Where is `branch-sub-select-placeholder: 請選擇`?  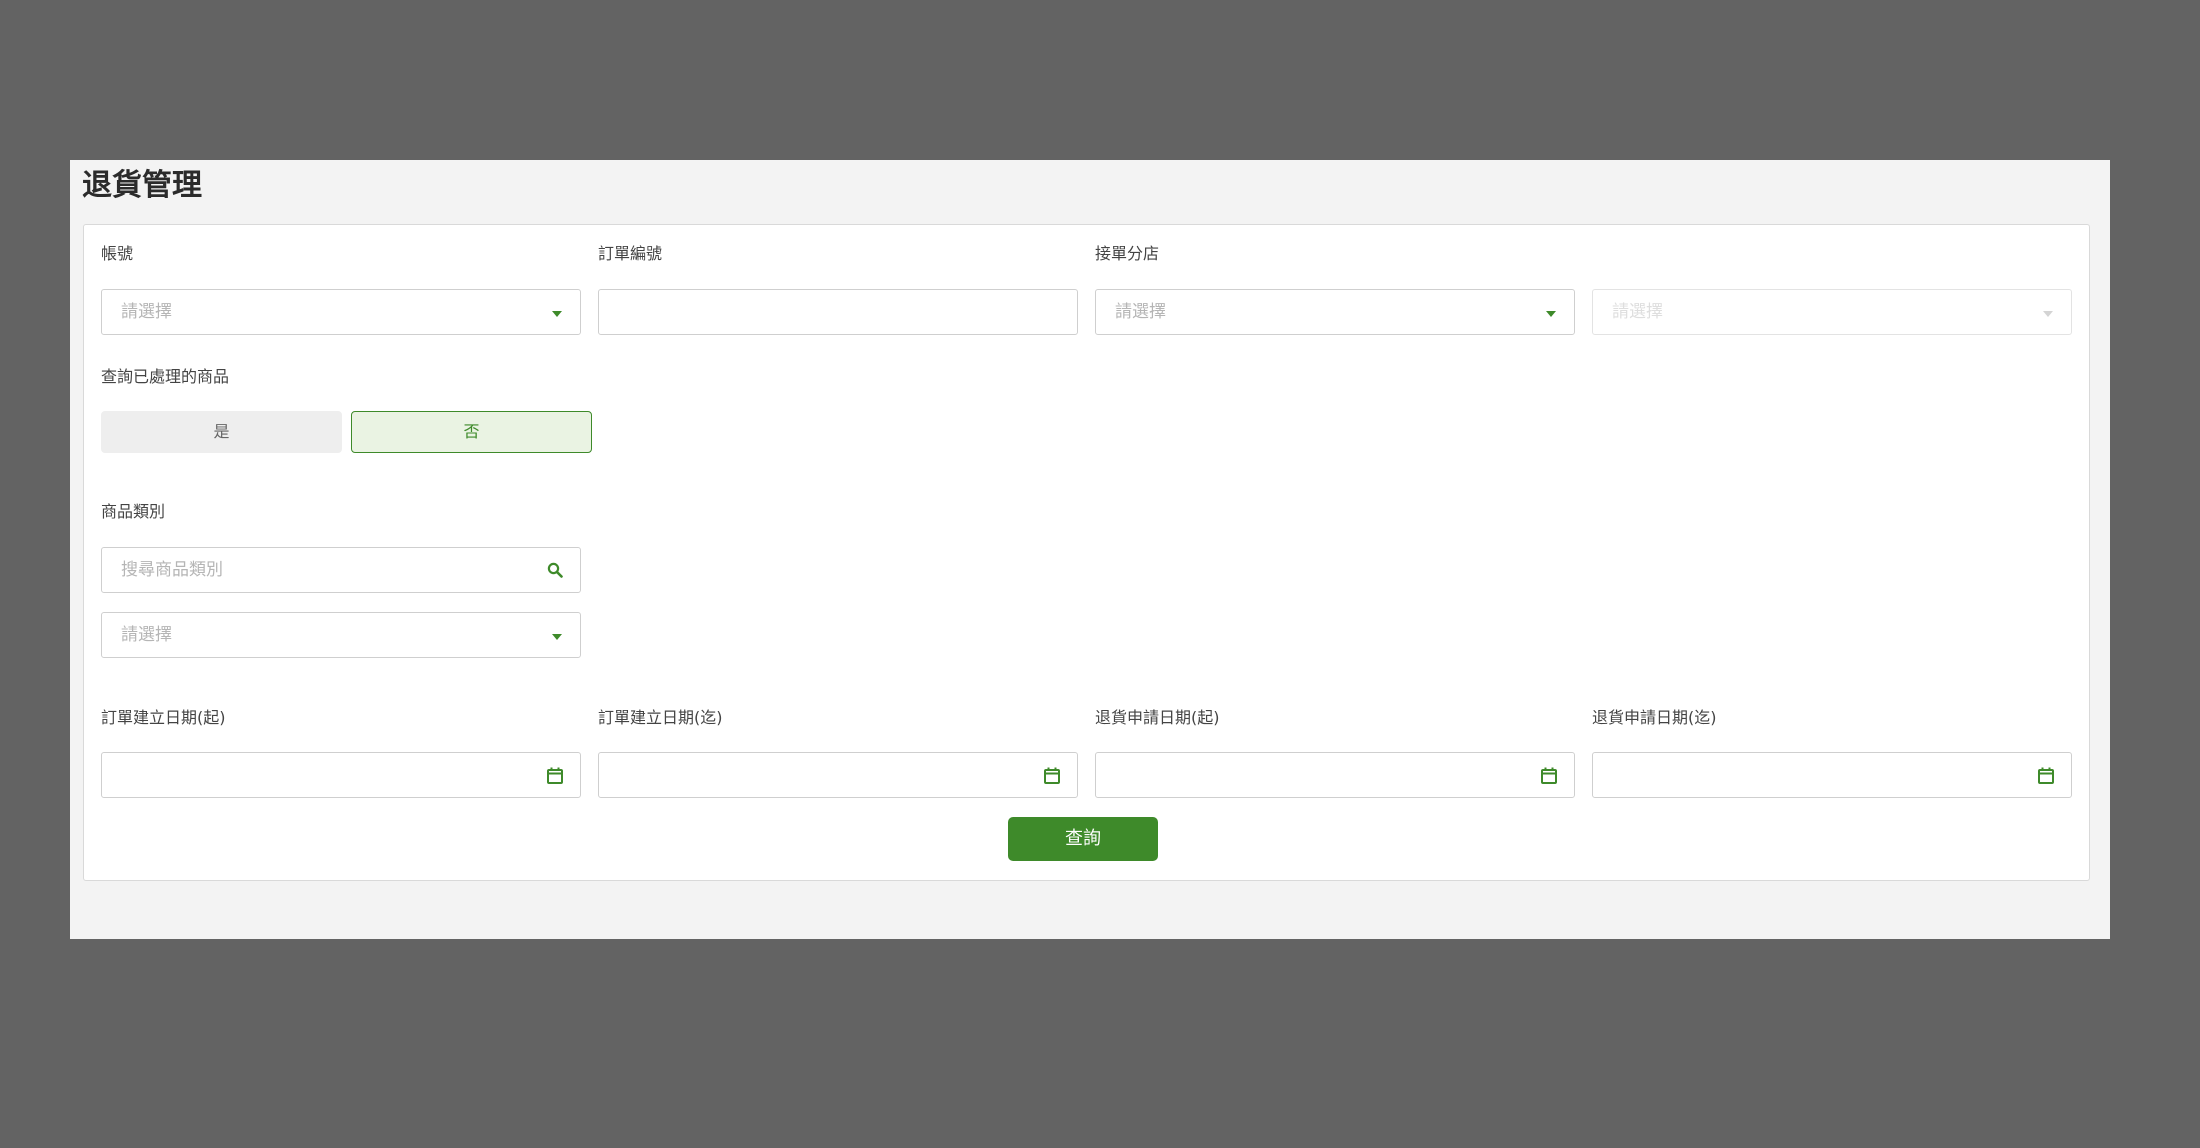
branch-sub-select-placeholder: 請選擇 is located at coordinates (1637, 312).